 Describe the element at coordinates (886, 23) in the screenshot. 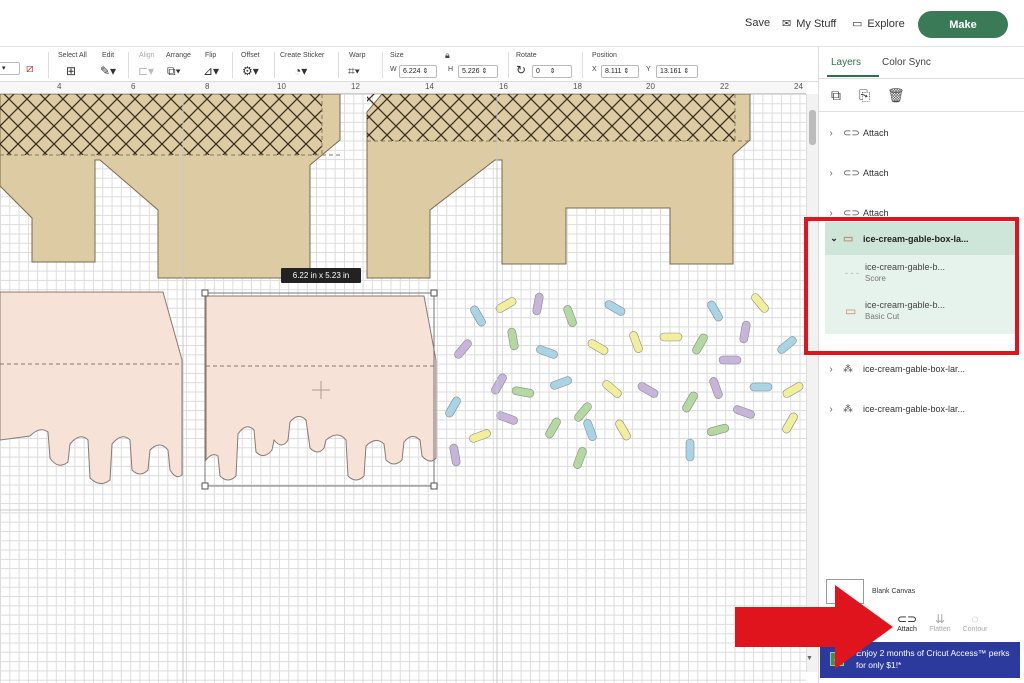

I see `explore-label: Explore` at that location.